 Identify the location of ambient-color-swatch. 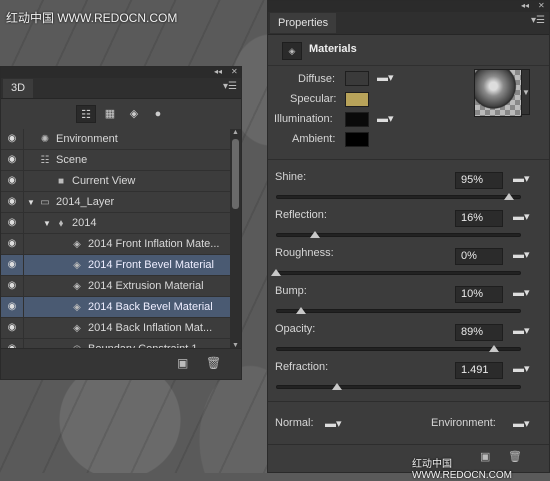
(357, 139).